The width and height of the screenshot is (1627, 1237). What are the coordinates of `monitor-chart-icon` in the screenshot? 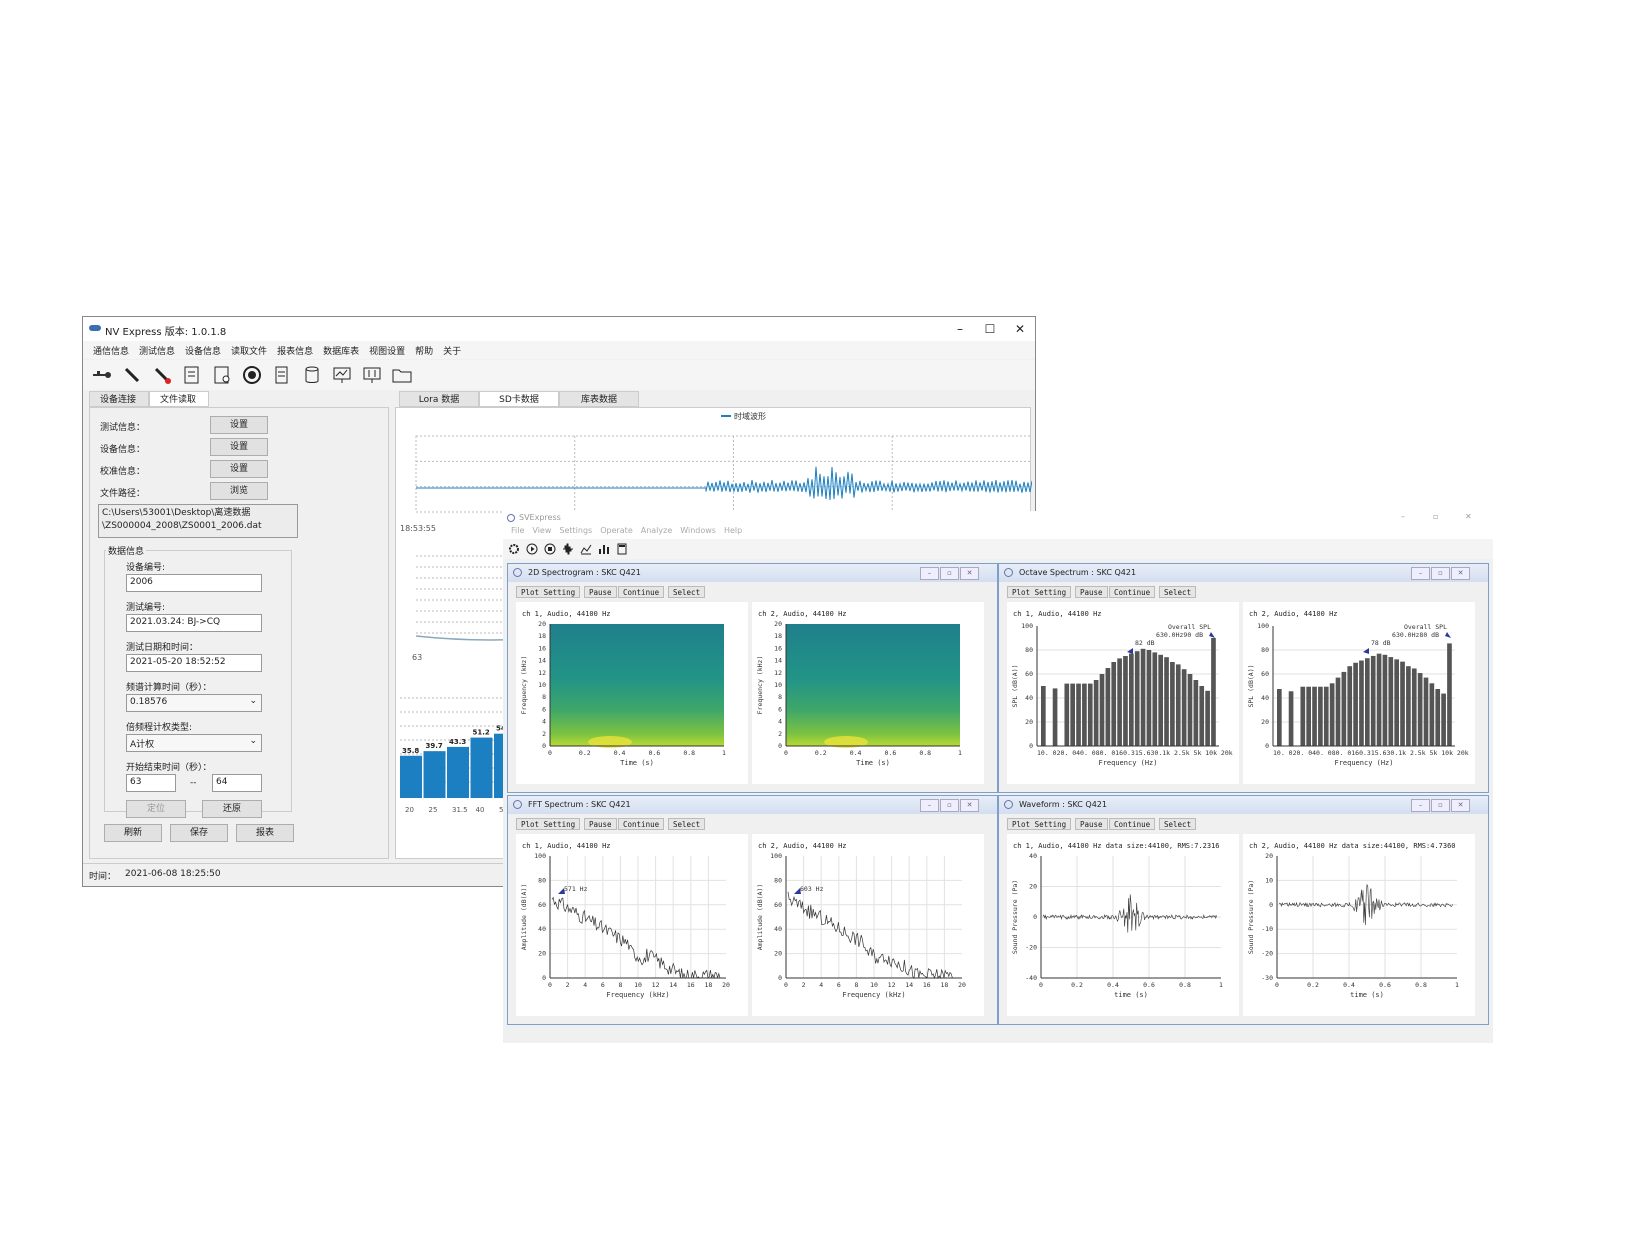 It's located at (342, 375).